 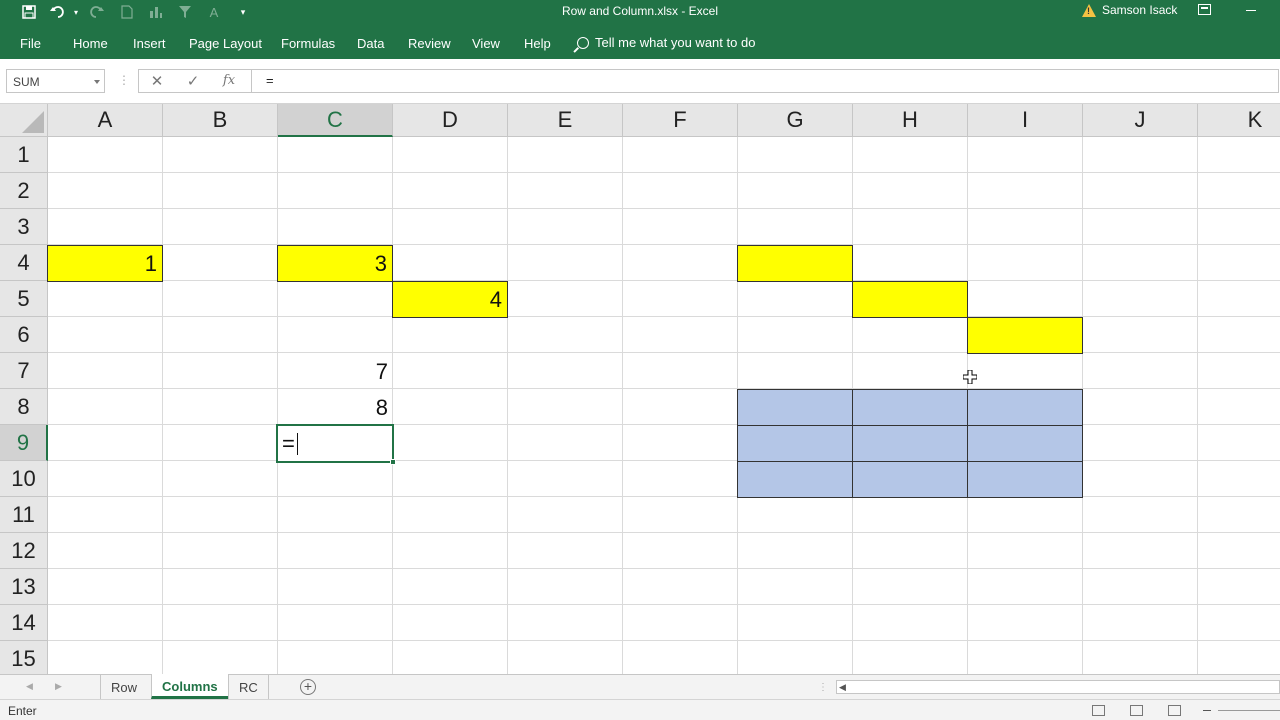 What do you see at coordinates (24, 335) in the screenshot?
I see `row-header-6: 6` at bounding box center [24, 335].